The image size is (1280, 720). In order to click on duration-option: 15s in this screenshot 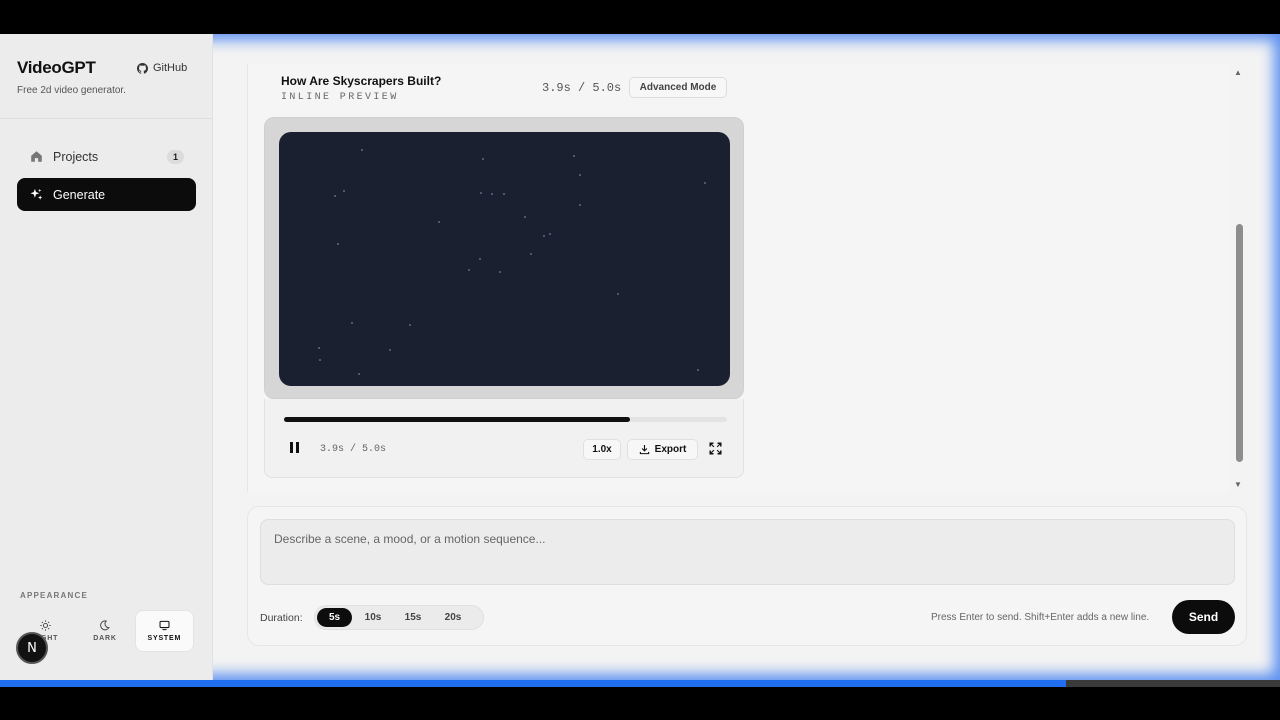, I will do `click(413, 617)`.